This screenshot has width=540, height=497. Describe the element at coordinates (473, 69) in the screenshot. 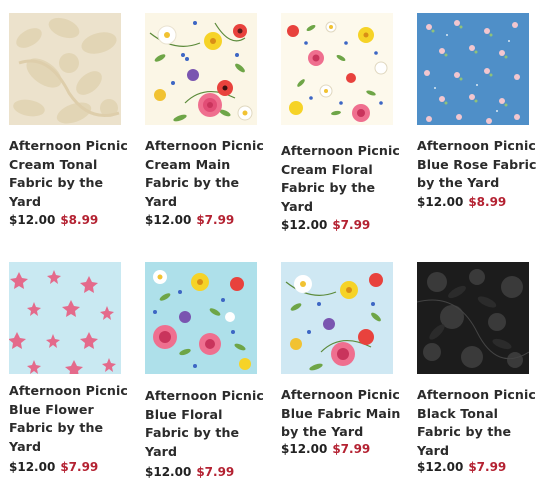

I see `product-image-blue-rose` at that location.